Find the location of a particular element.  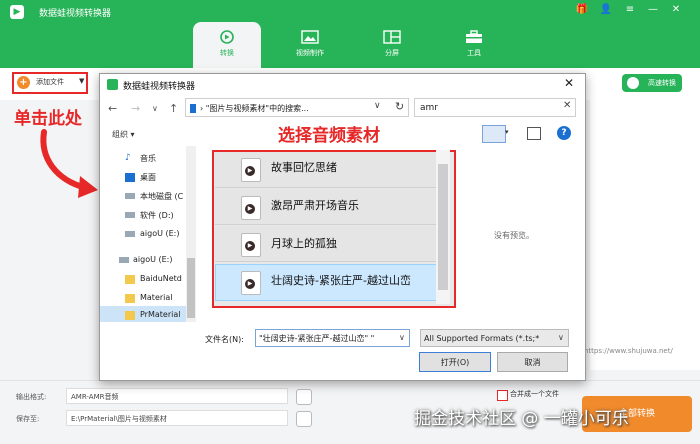

settings-icon is located at coordinates (304, 397).